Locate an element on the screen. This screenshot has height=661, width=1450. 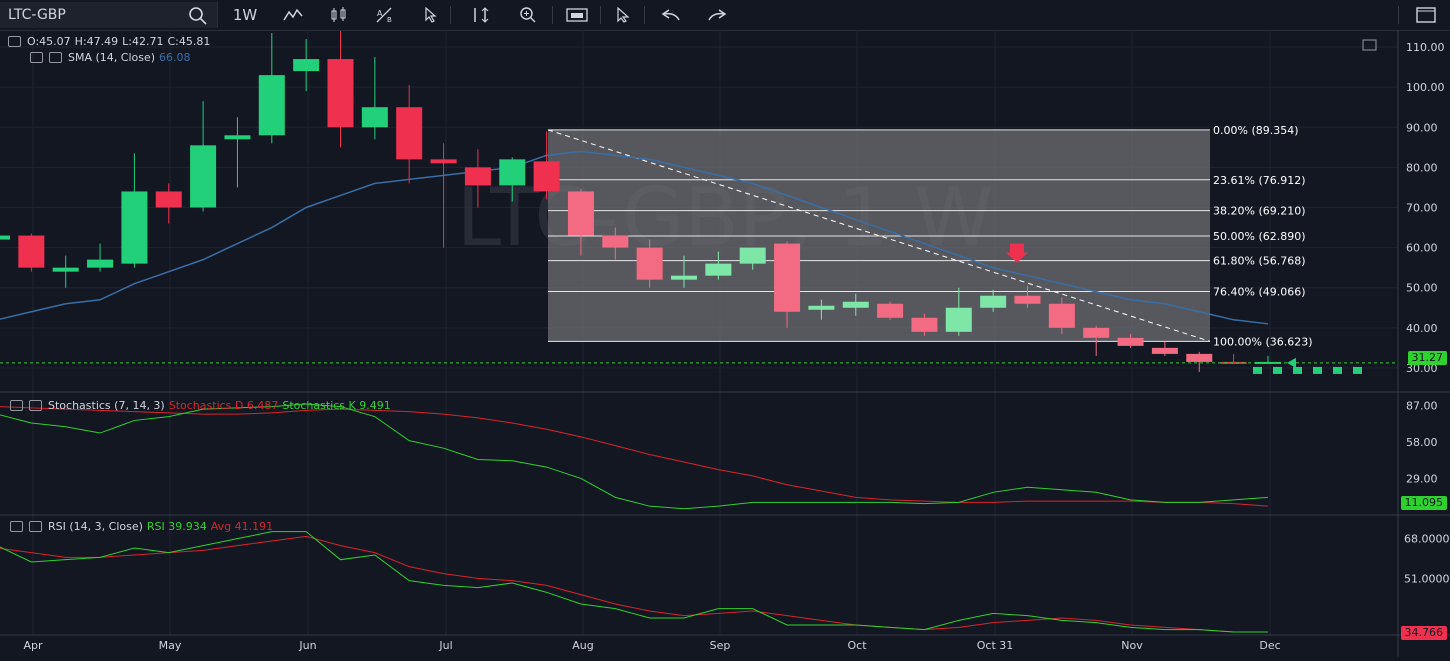
time-axis-label: Oct is located at coordinates (857, 645).